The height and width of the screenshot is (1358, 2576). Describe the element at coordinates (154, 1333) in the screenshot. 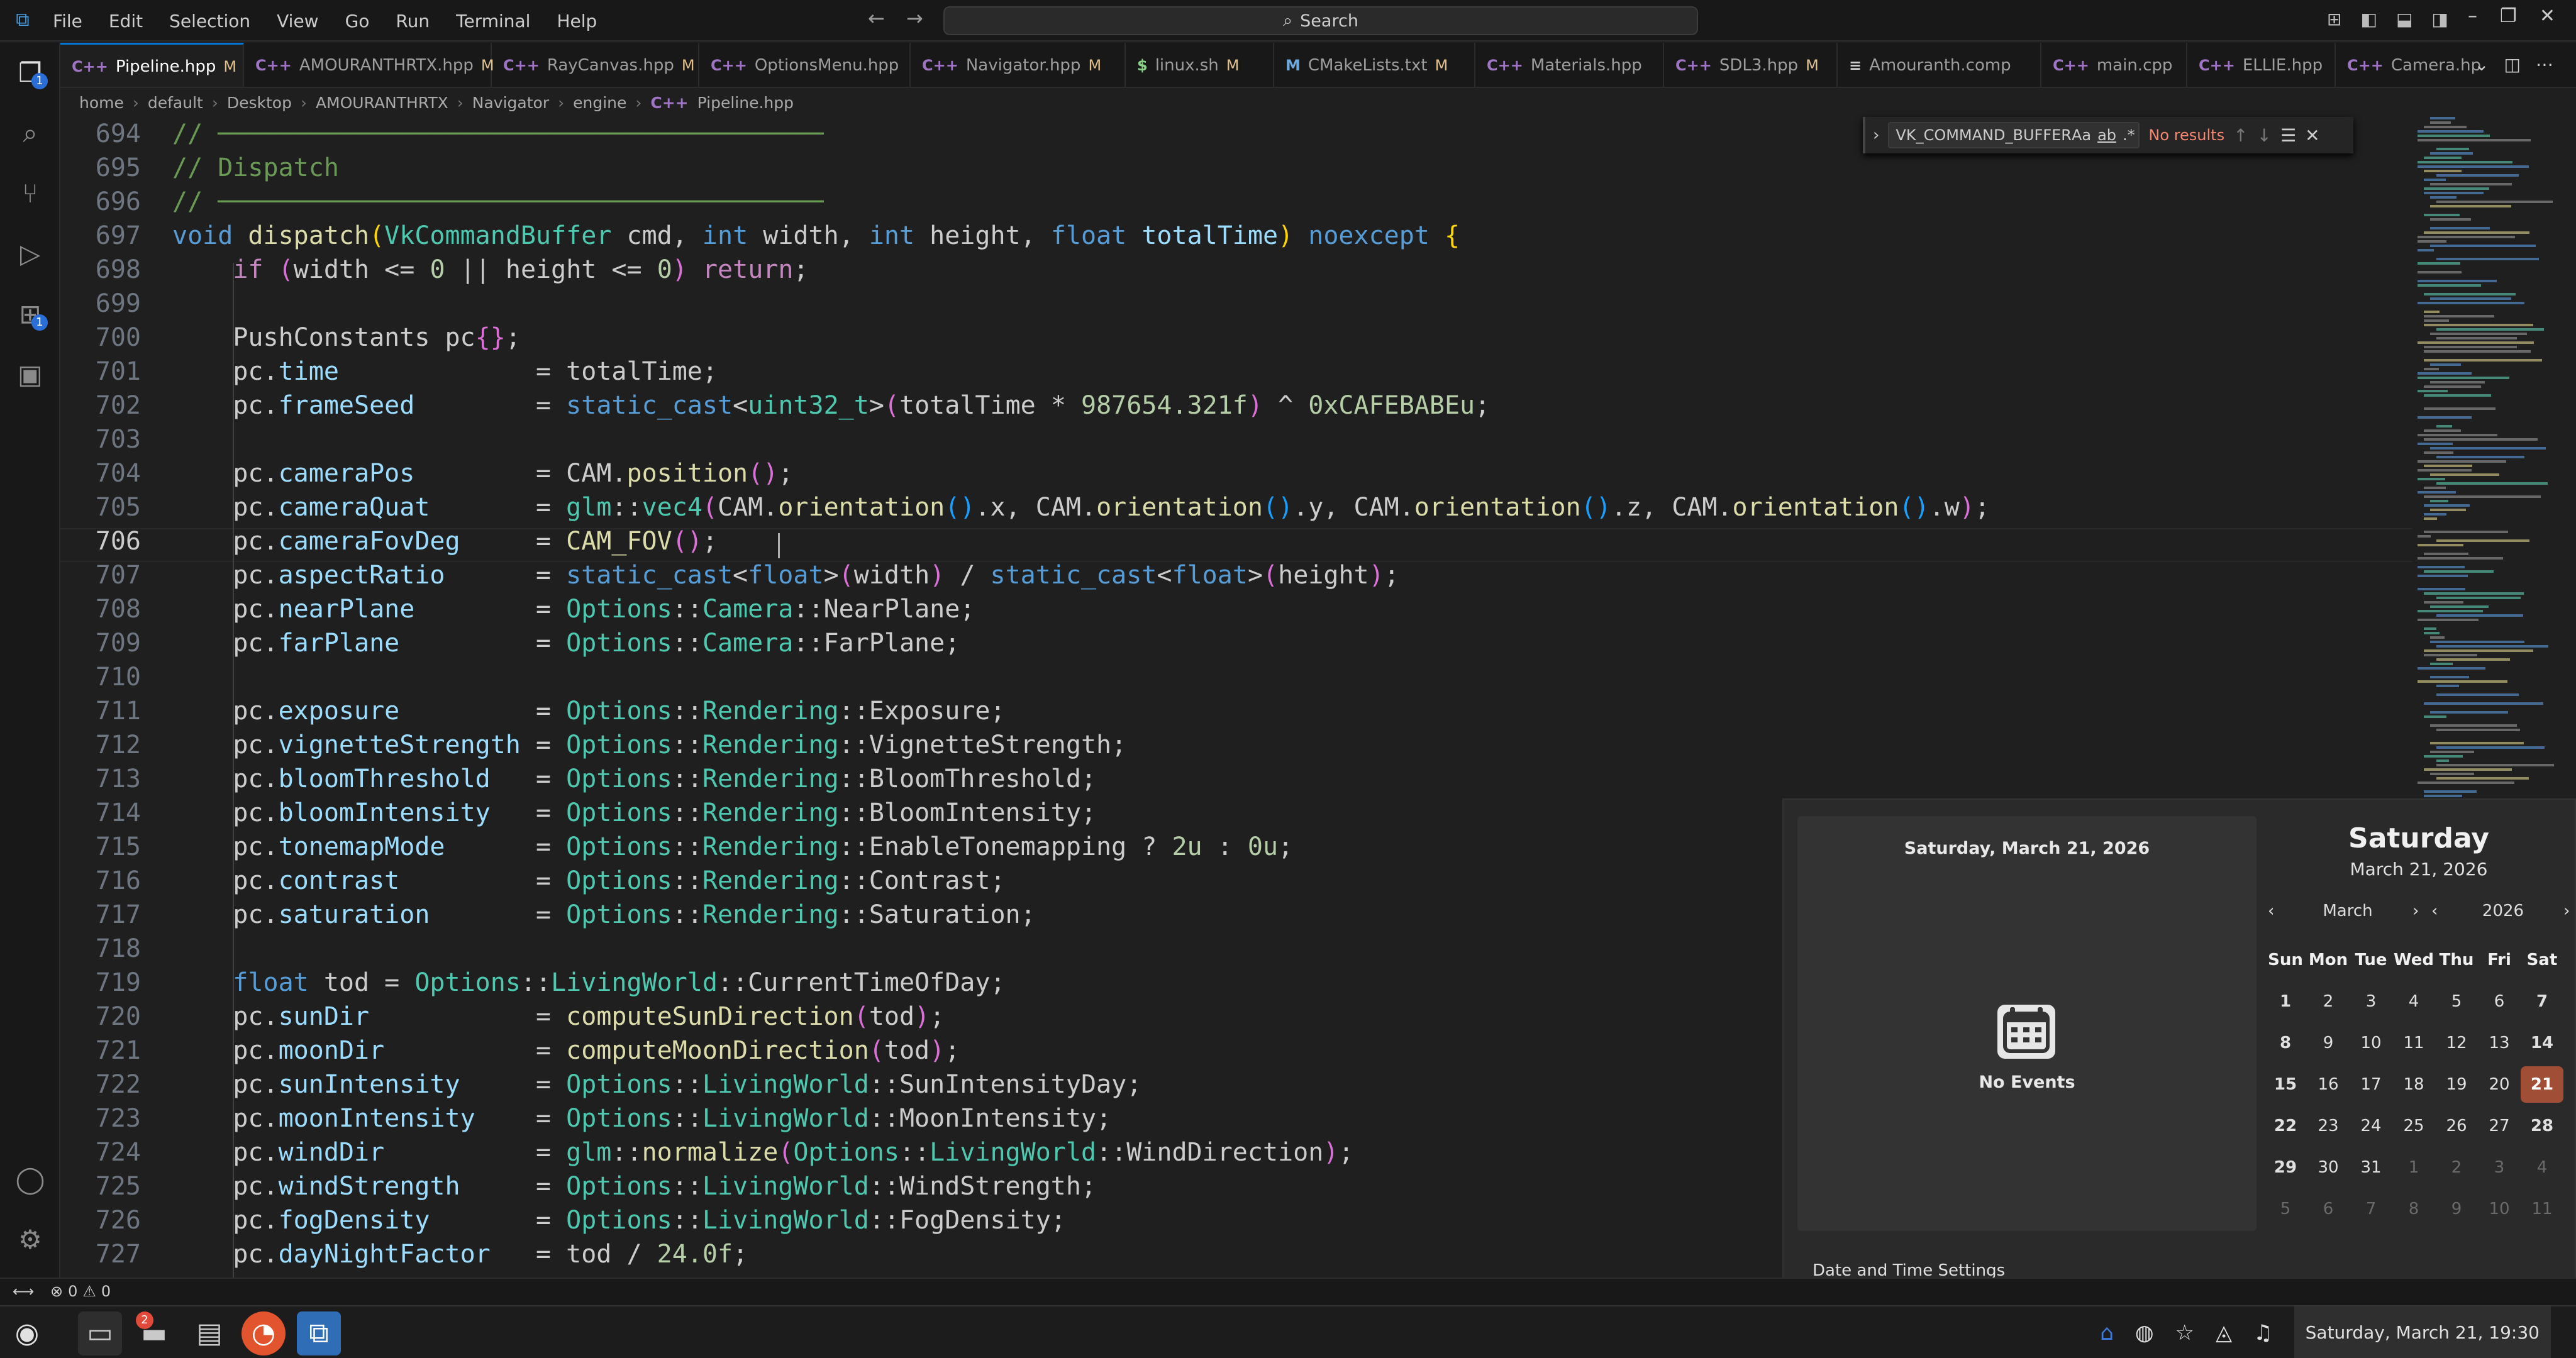

I see `terminal-icon: ▬ 2` at that location.